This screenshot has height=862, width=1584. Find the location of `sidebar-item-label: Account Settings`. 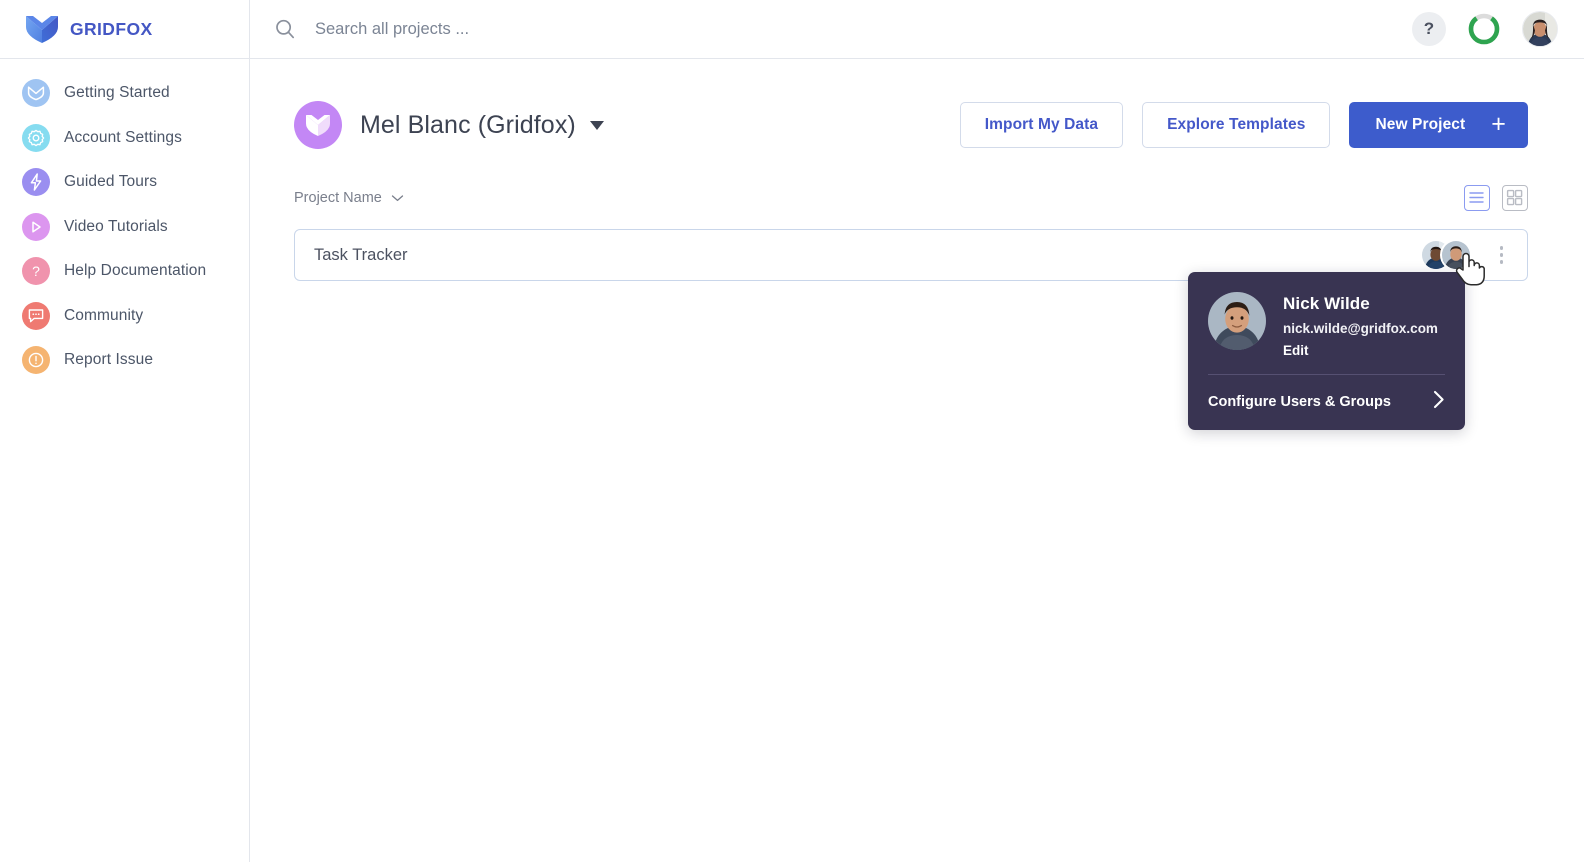

sidebar-item-label: Account Settings is located at coordinates (123, 137).